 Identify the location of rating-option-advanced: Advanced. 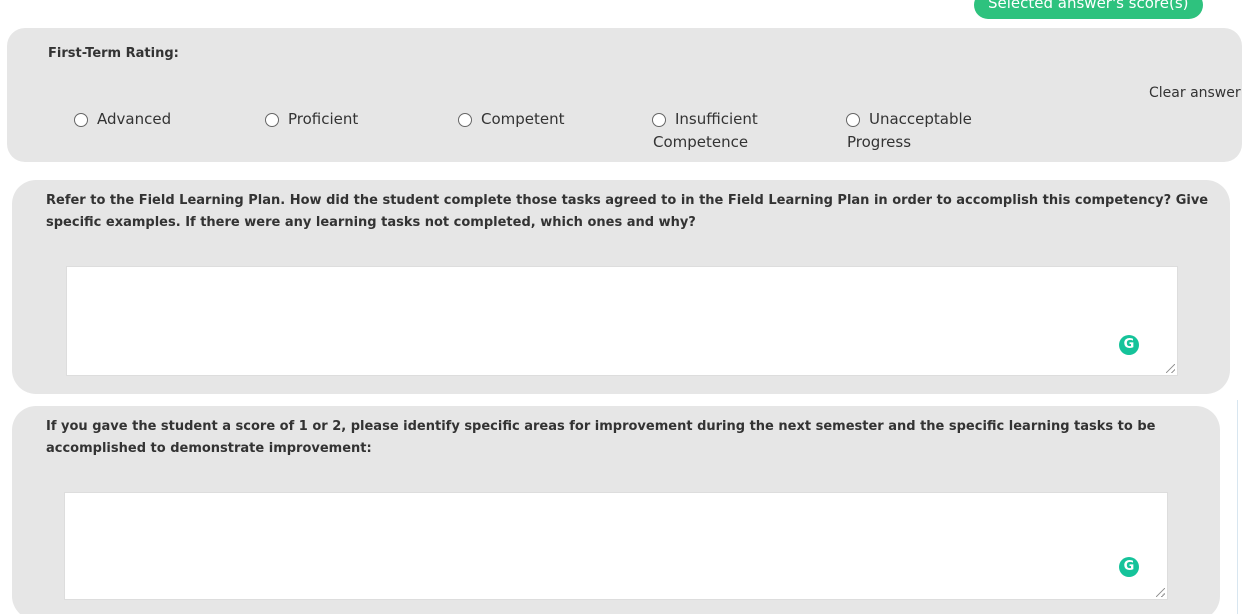
(150, 119).